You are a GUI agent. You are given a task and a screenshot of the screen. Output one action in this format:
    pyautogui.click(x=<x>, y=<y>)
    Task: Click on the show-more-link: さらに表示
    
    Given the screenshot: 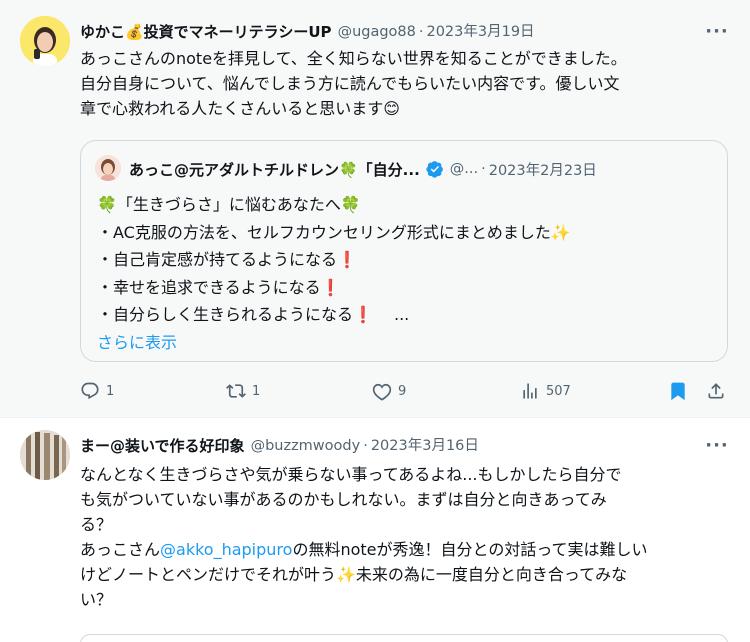 What is the action you would take?
    pyautogui.click(x=405, y=343)
    